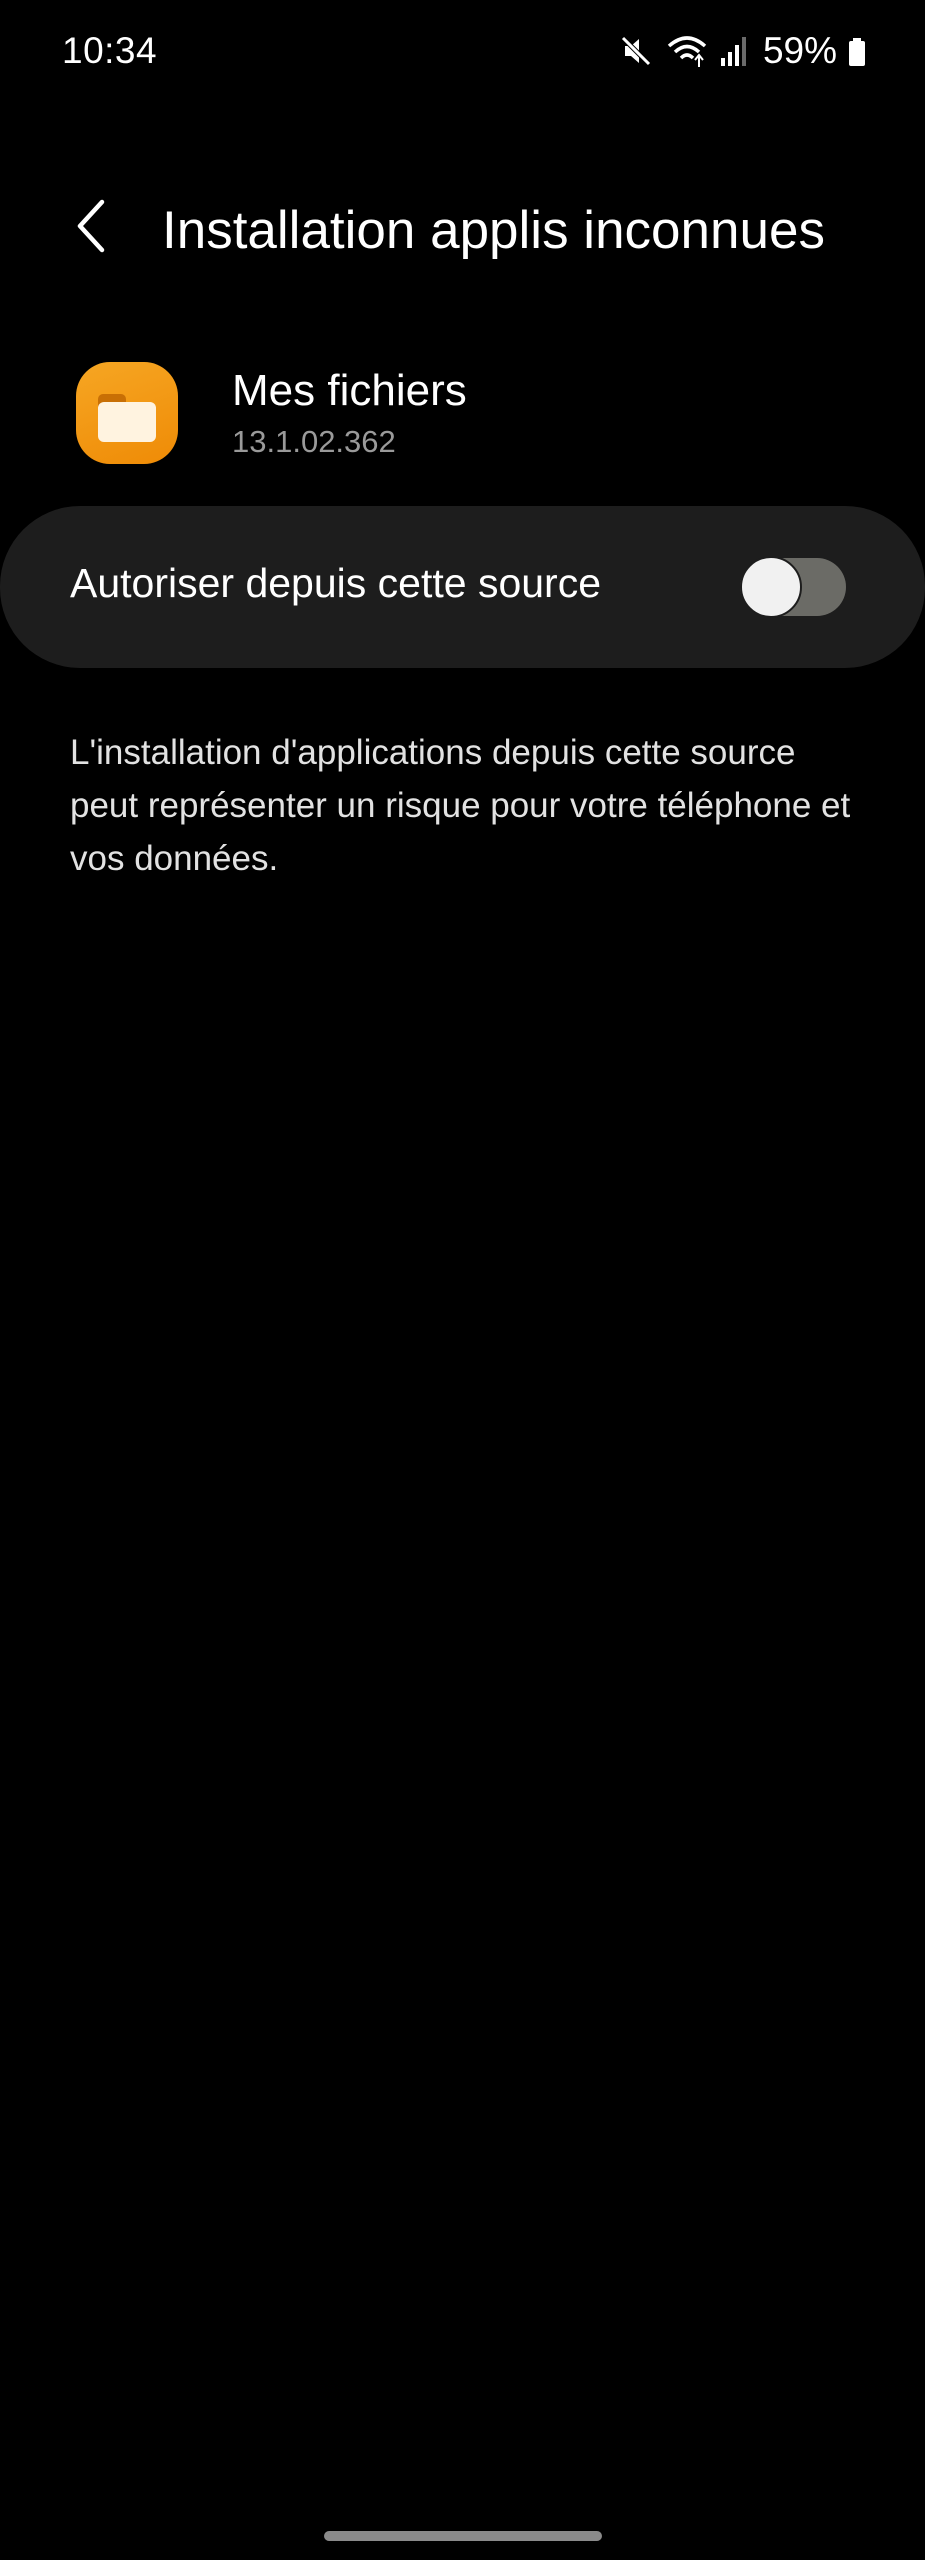  I want to click on status-time: 10:34, so click(110, 50).